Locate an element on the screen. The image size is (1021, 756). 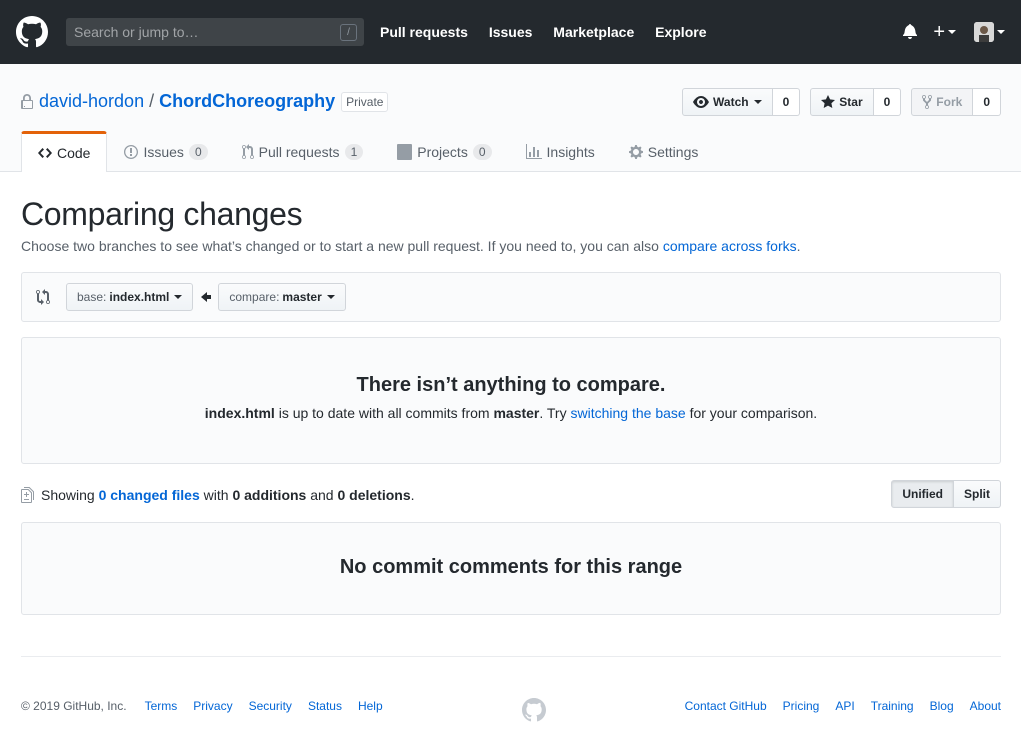
with-label: with is located at coordinates (216, 495).